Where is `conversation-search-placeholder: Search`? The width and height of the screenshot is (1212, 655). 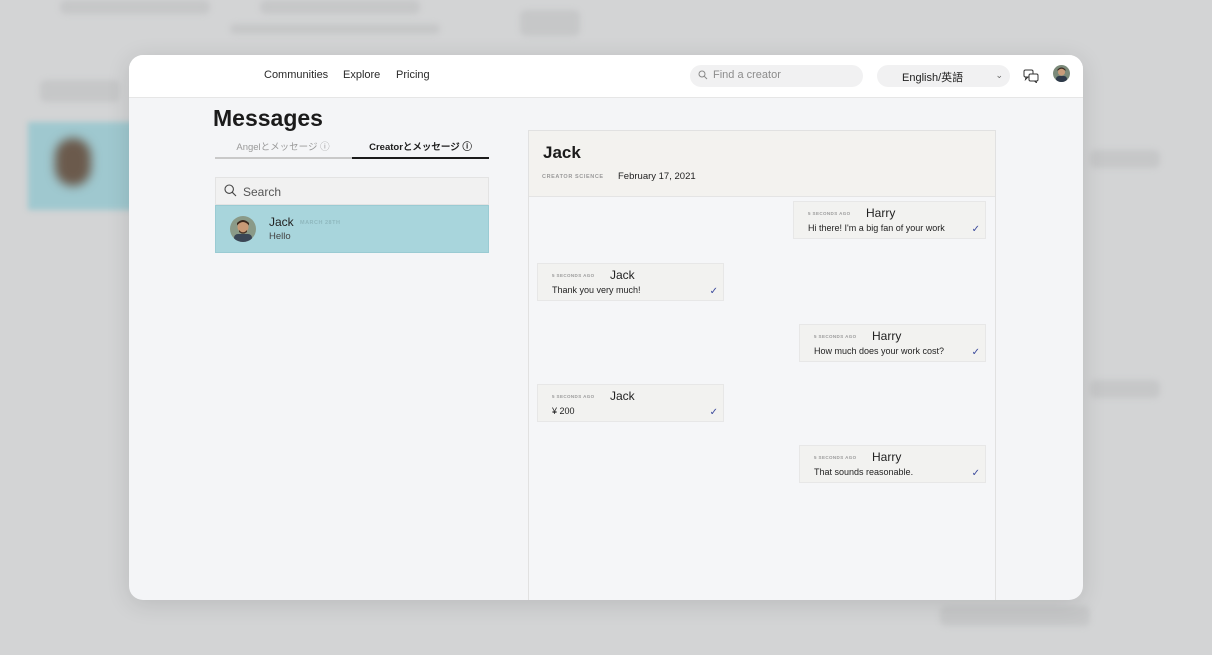 conversation-search-placeholder: Search is located at coordinates (262, 192).